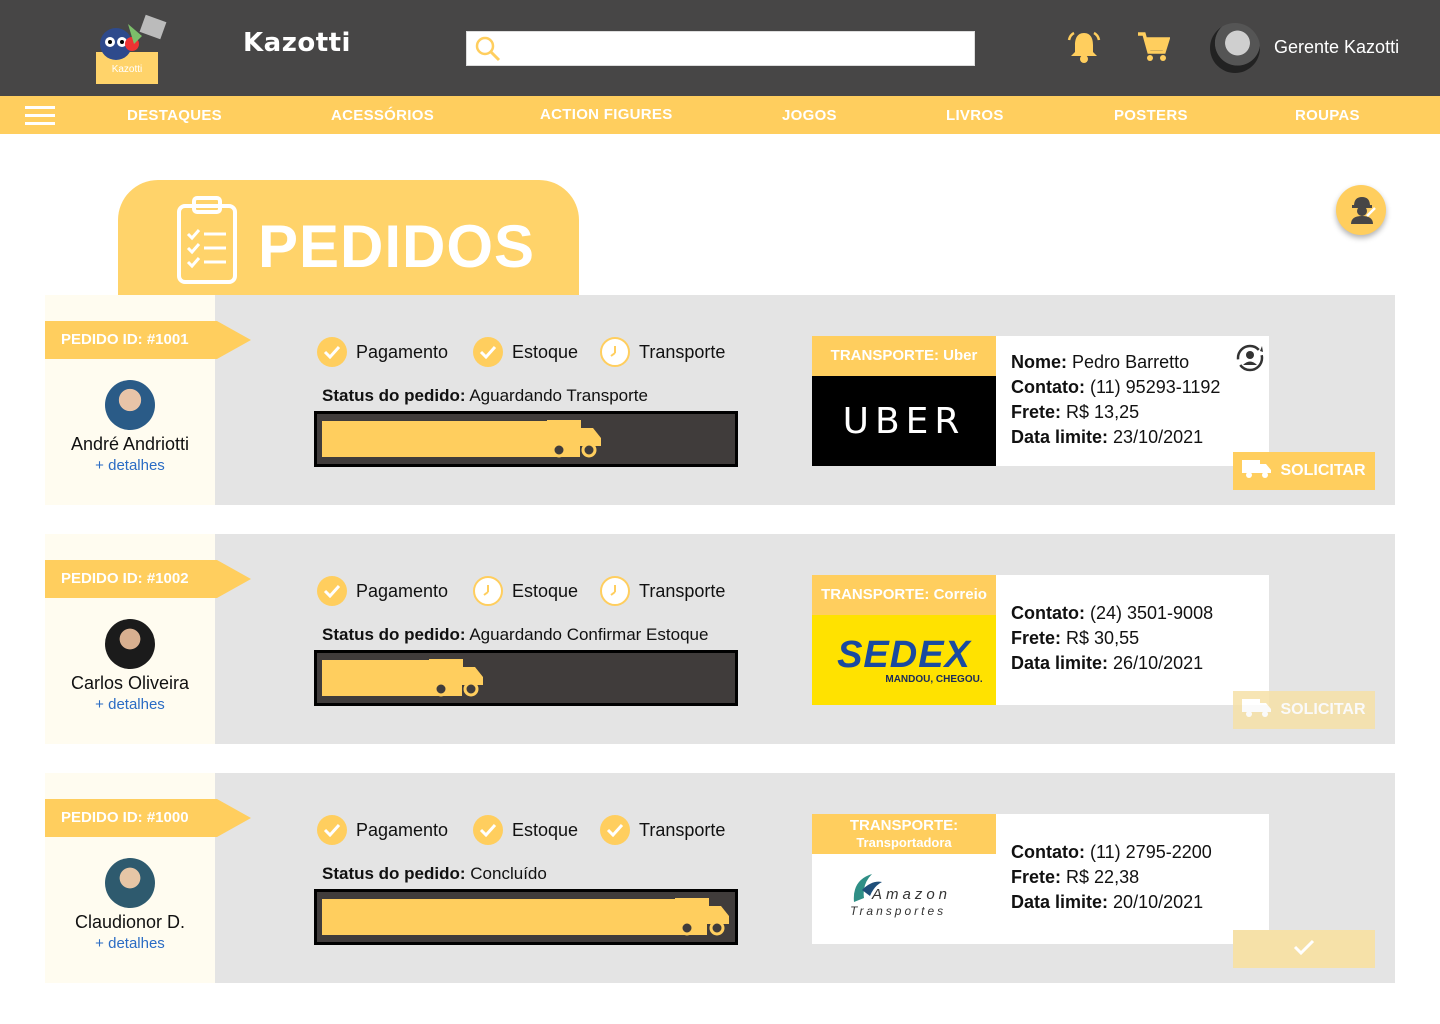 The height and width of the screenshot is (1024, 1440). I want to click on search-icon, so click(488, 51).